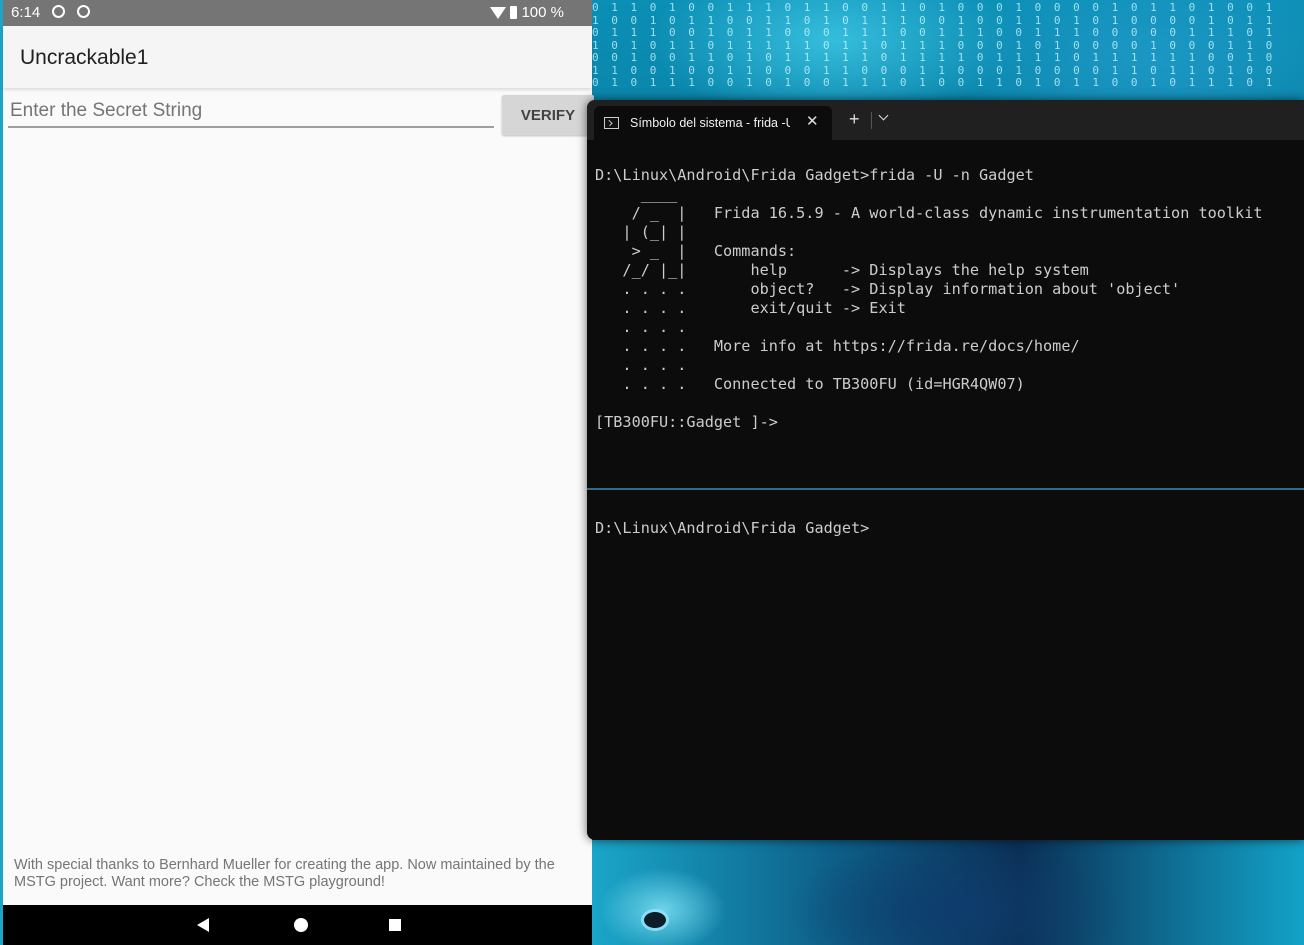  I want to click on terminal-tab-strip: Símbolo del sistema - frida -U ✕ +, so click(945, 120).